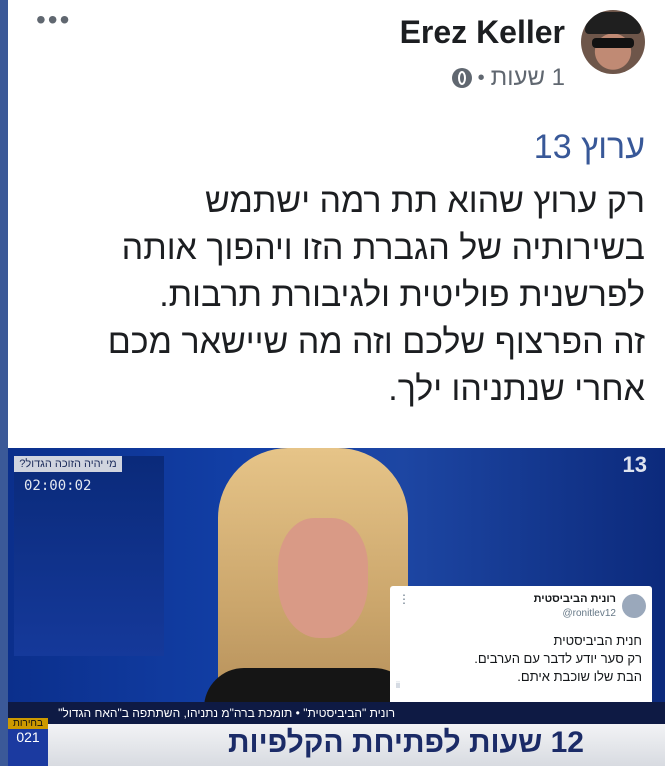 This screenshot has width=665, height=766. What do you see at coordinates (516, 389) in the screenshot?
I see `post-body-line: אחרי שנתניהו ילך.` at bounding box center [516, 389].